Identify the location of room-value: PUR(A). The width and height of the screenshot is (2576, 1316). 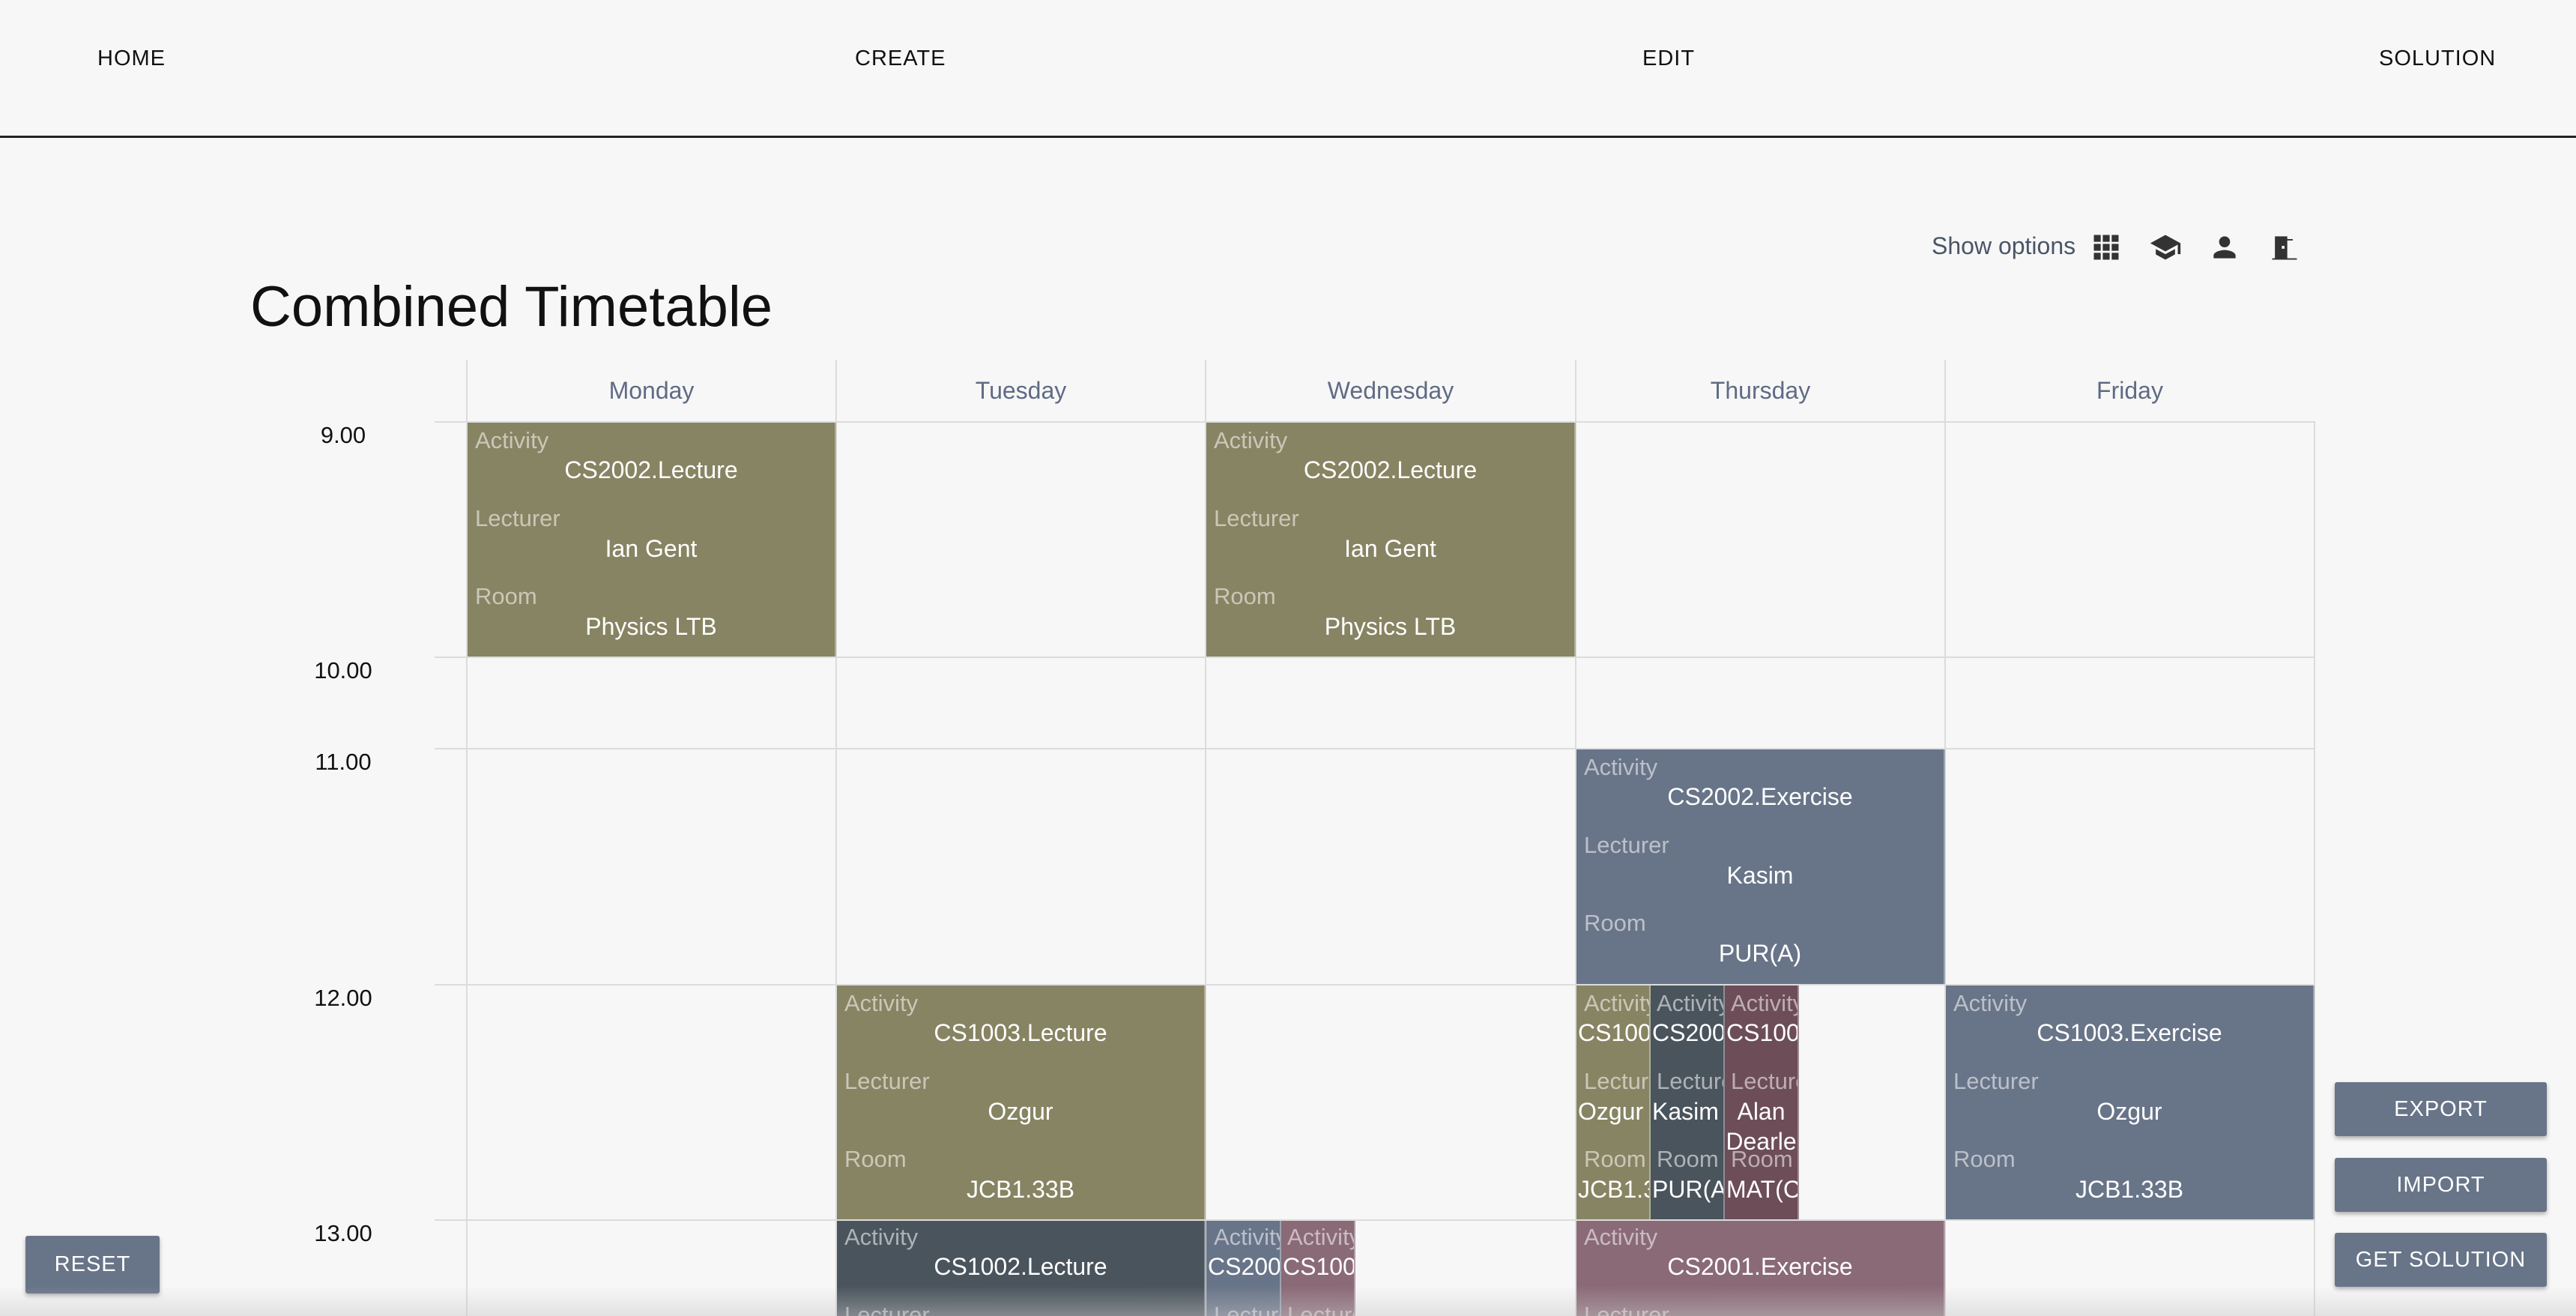
(1760, 953).